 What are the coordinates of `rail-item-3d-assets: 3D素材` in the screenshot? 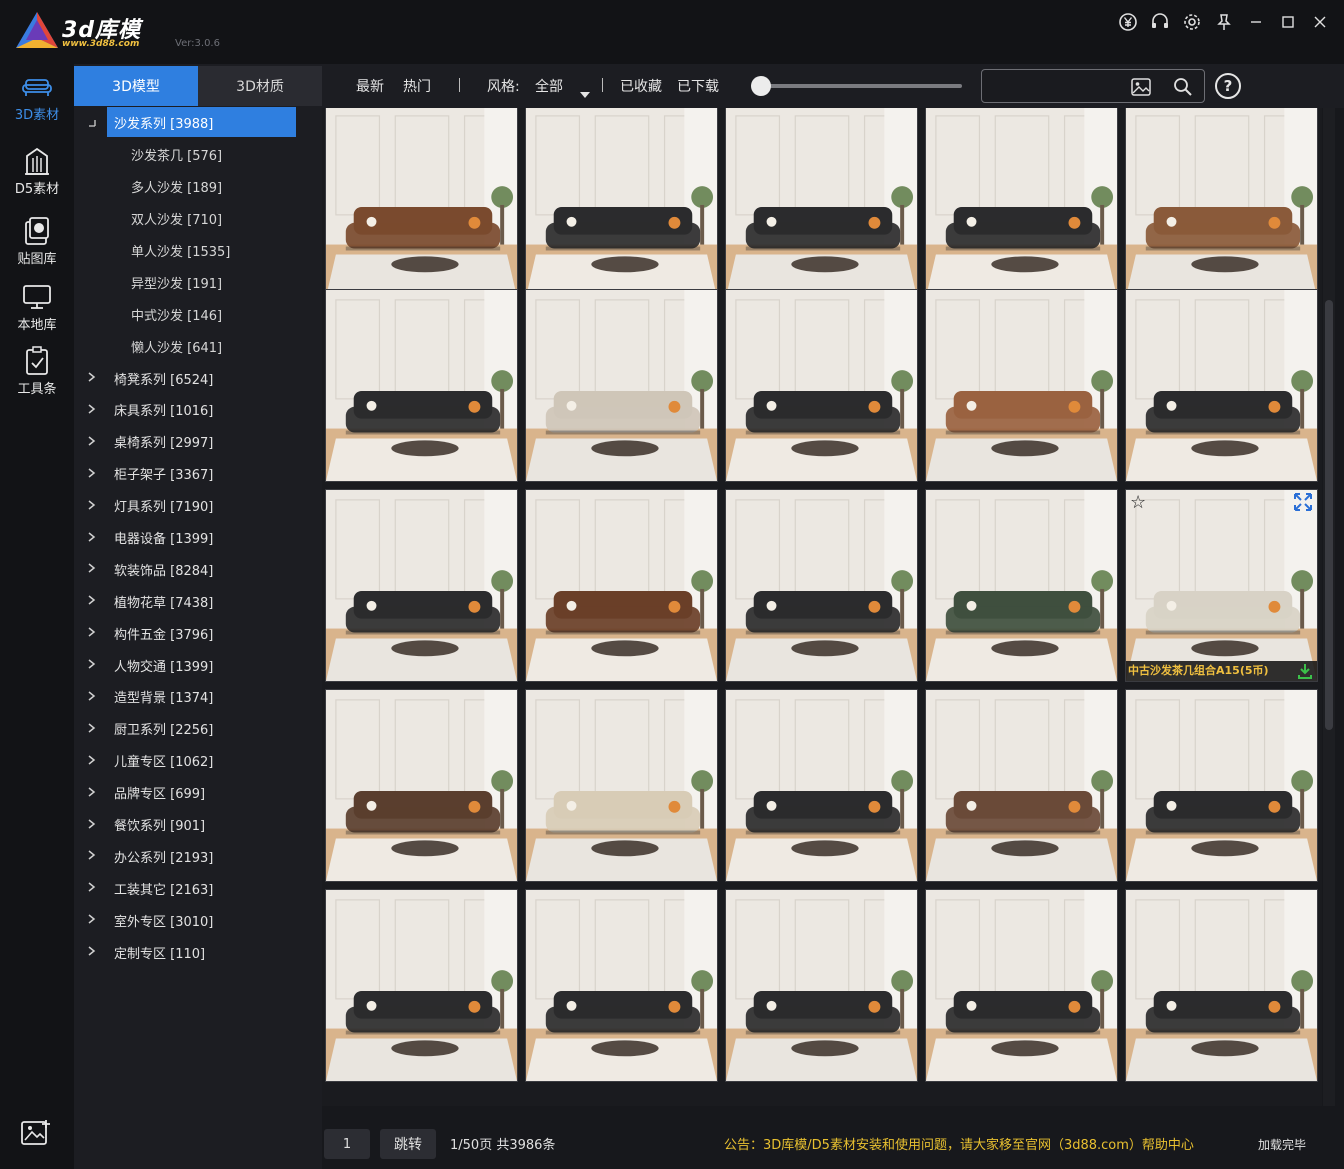 It's located at (37, 99).